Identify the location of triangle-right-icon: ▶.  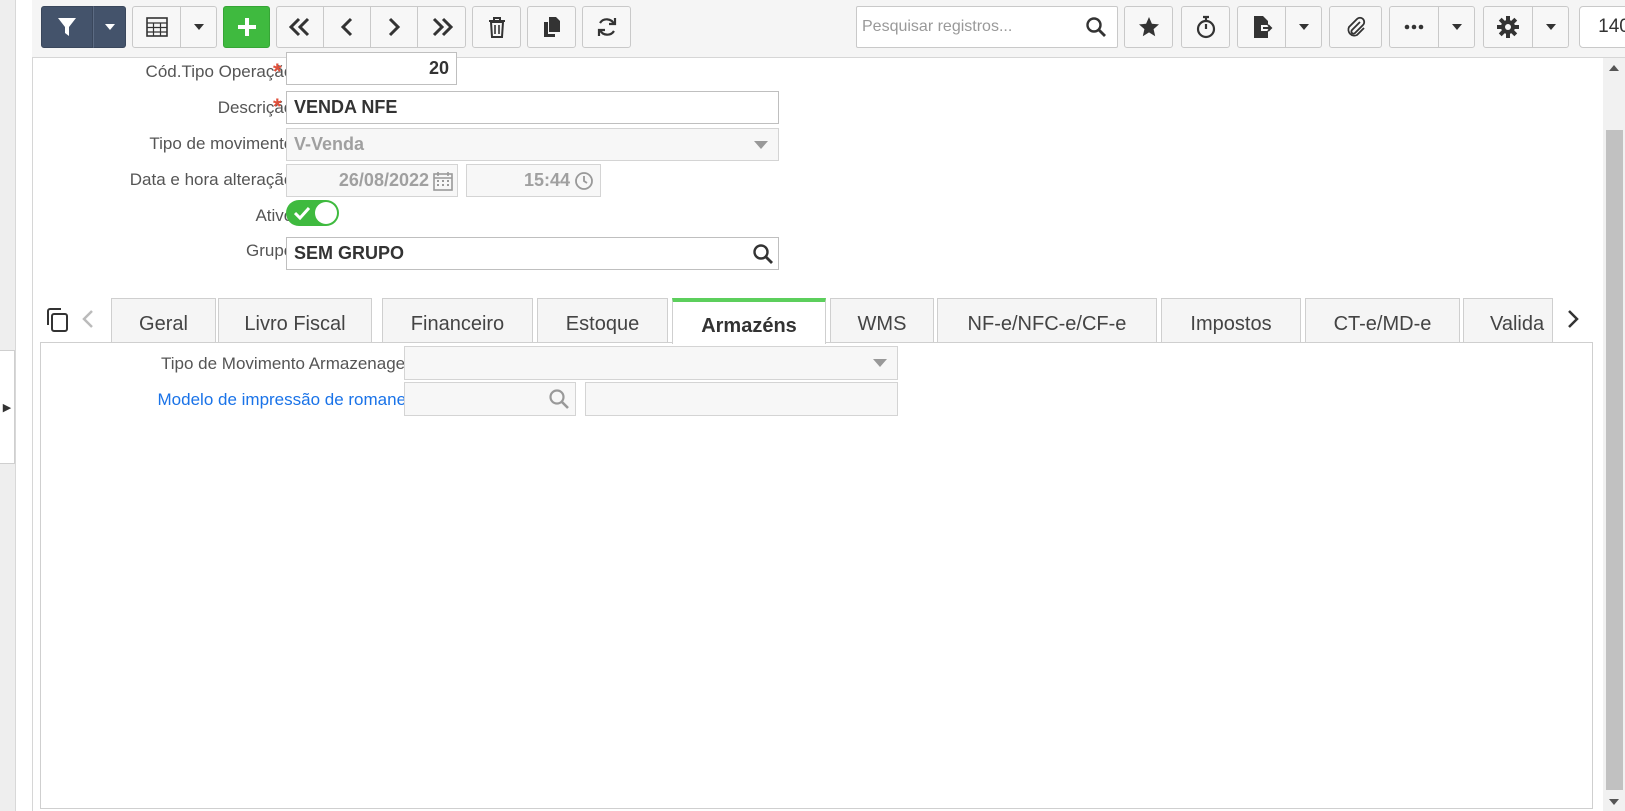
(7, 407).